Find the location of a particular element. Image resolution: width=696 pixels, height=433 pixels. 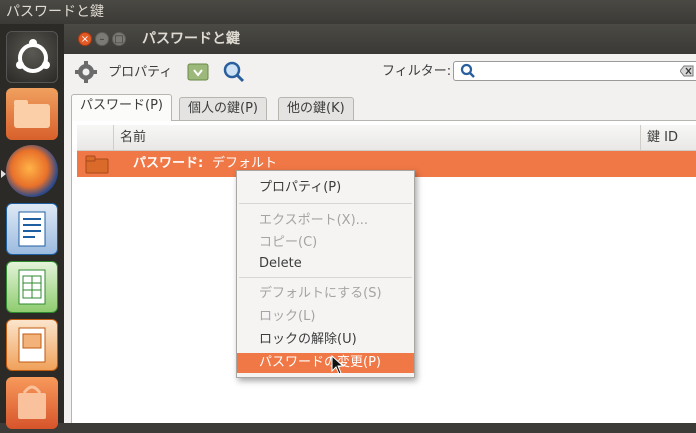

menu-item-properties: プロパティ(P) is located at coordinates (325, 188).